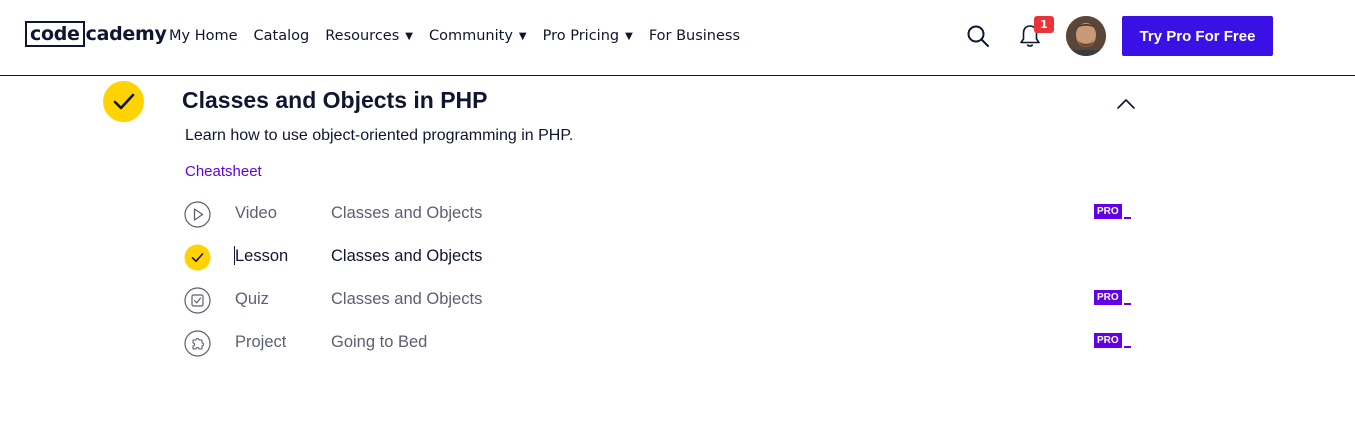 This screenshot has height=446, width=1355. Describe the element at coordinates (252, 299) in the screenshot. I see `item-kind: Quiz` at that location.